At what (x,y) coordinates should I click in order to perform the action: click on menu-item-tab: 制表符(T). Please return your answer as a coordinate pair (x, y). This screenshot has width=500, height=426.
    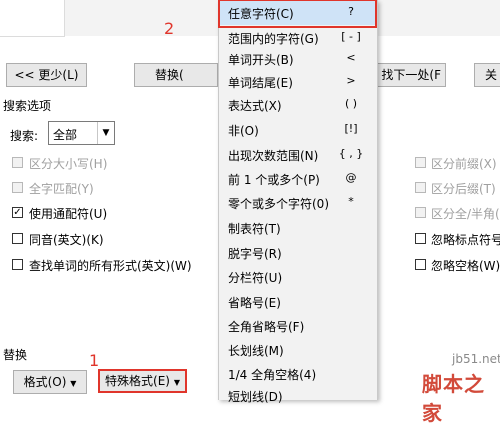
    Looking at the image, I should click on (298, 227).